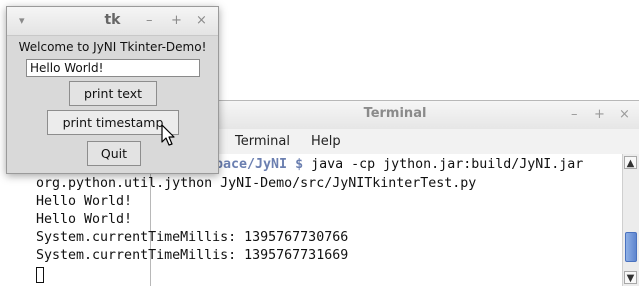  What do you see at coordinates (168, 135) in the screenshot?
I see `mouse-pointer-icon` at bounding box center [168, 135].